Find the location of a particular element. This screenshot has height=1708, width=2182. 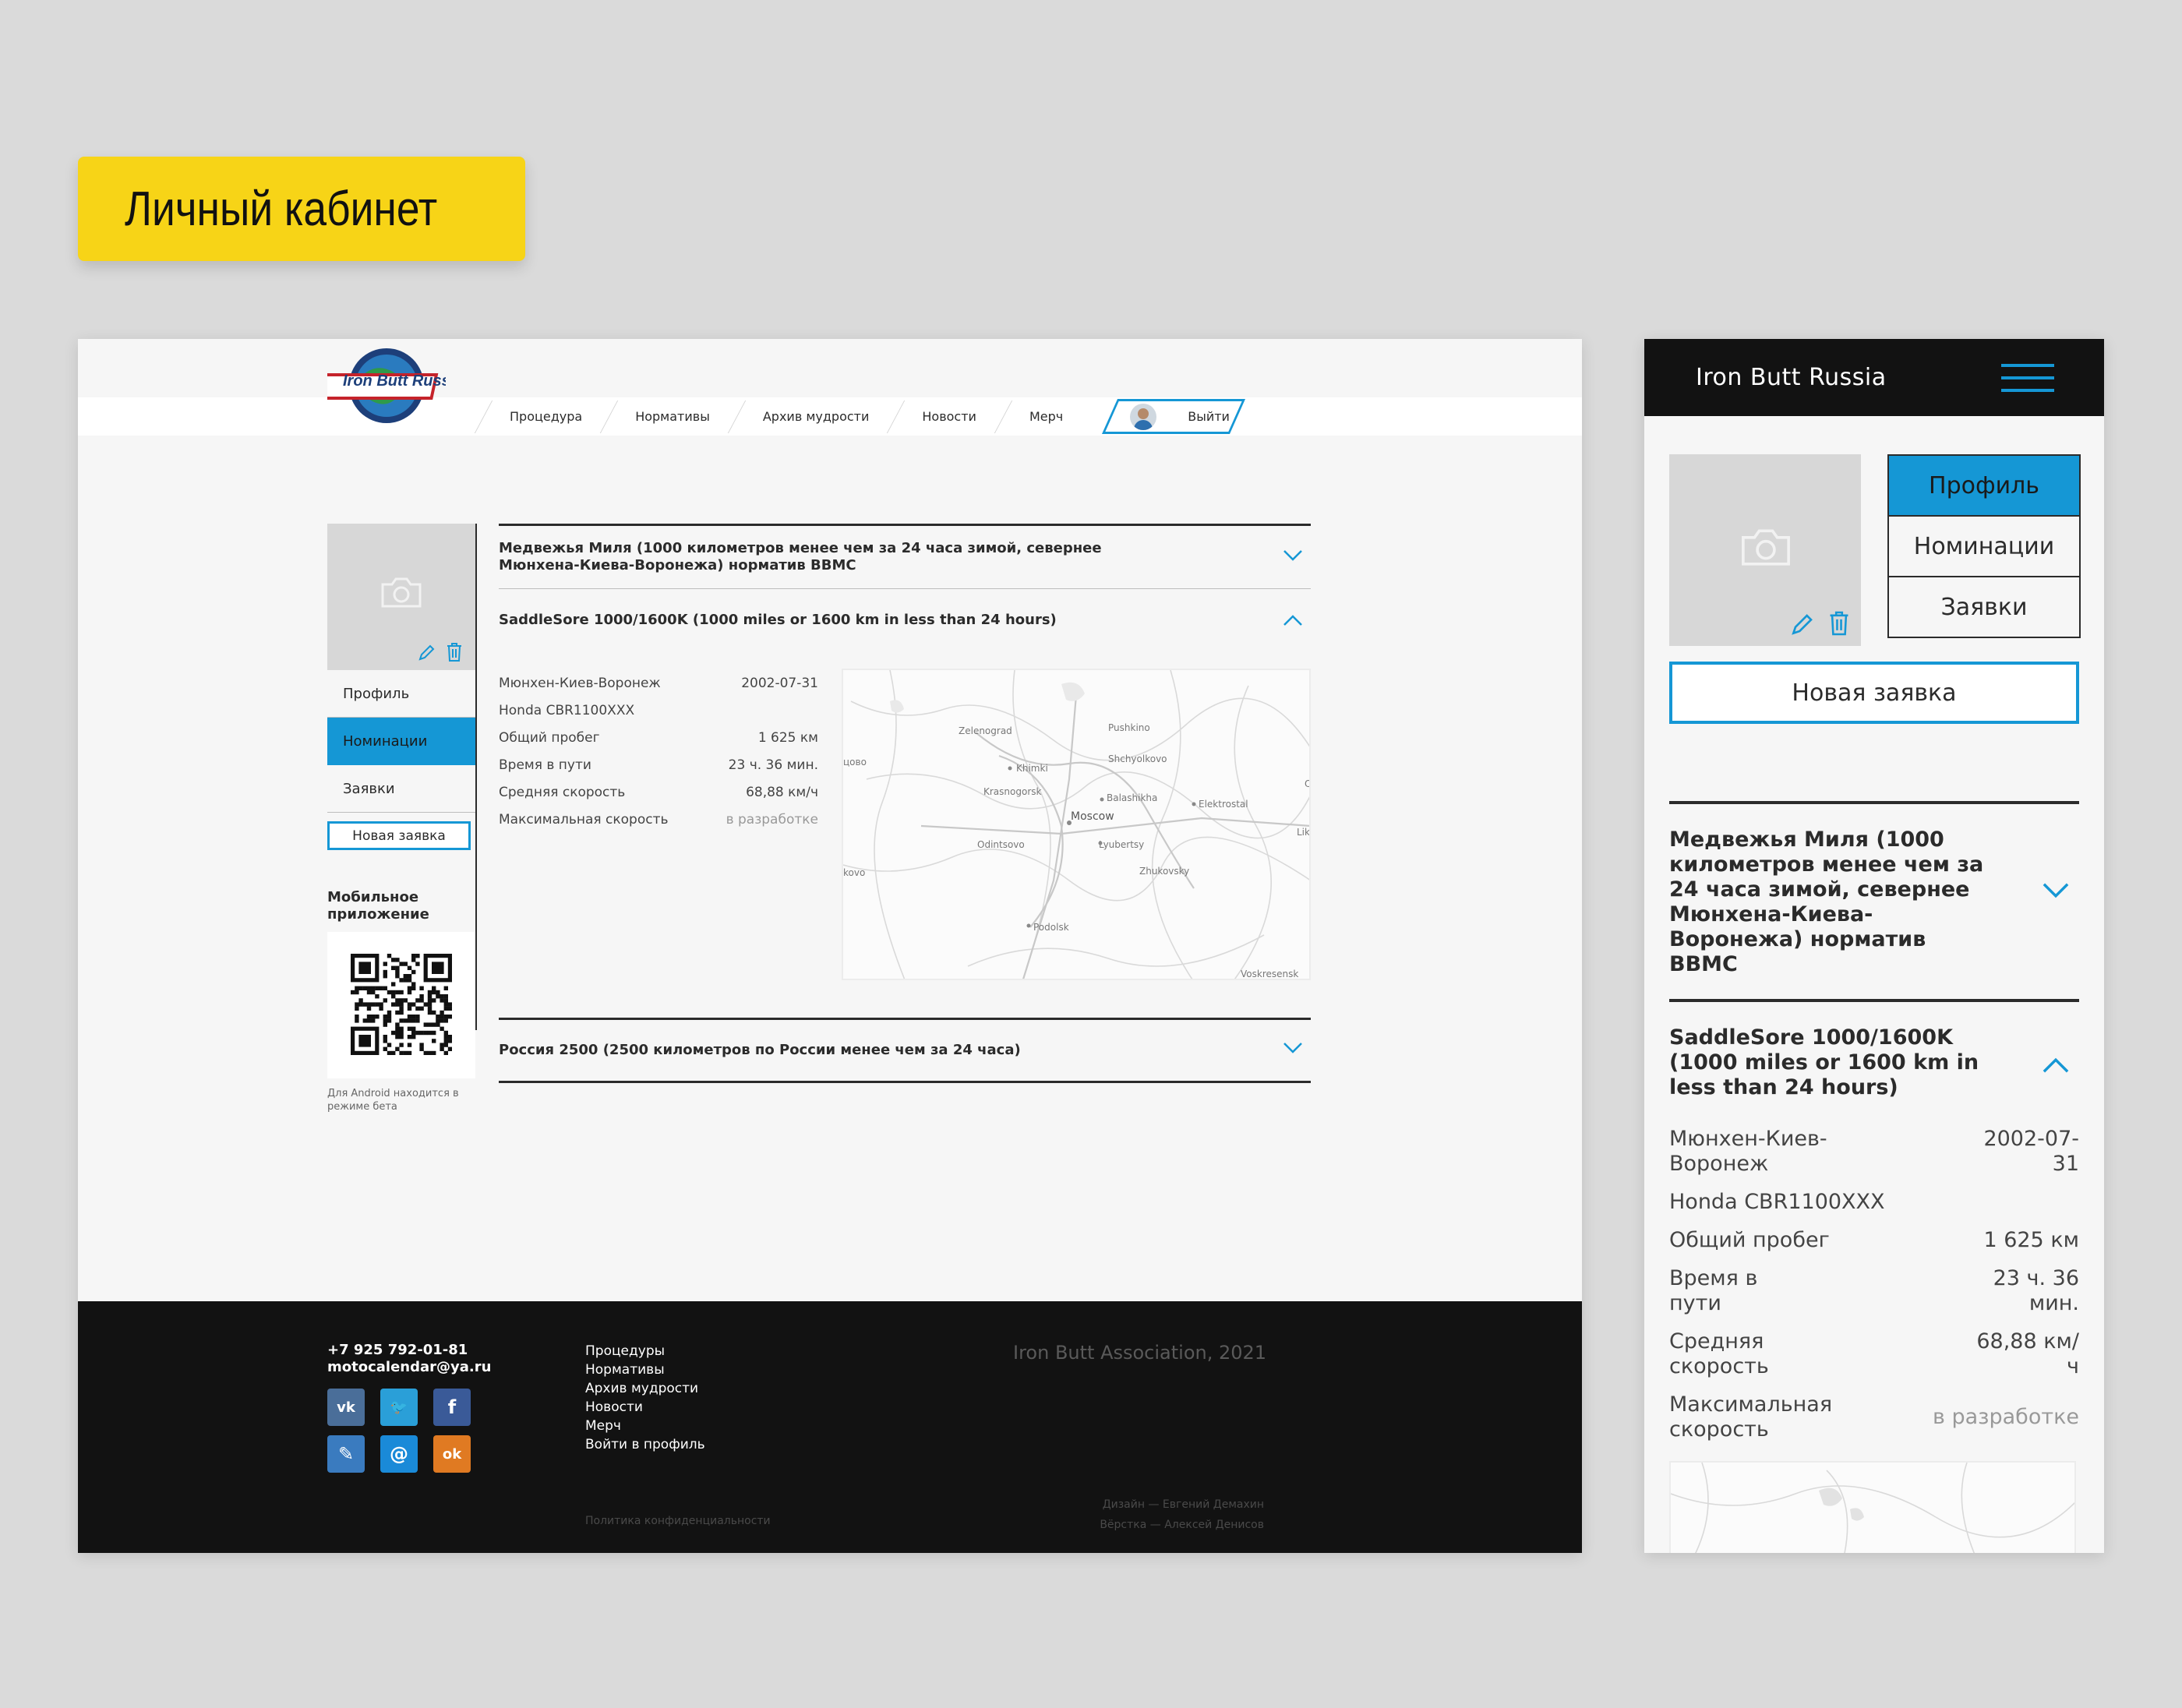

footer-link: Новости is located at coordinates (645, 1407).